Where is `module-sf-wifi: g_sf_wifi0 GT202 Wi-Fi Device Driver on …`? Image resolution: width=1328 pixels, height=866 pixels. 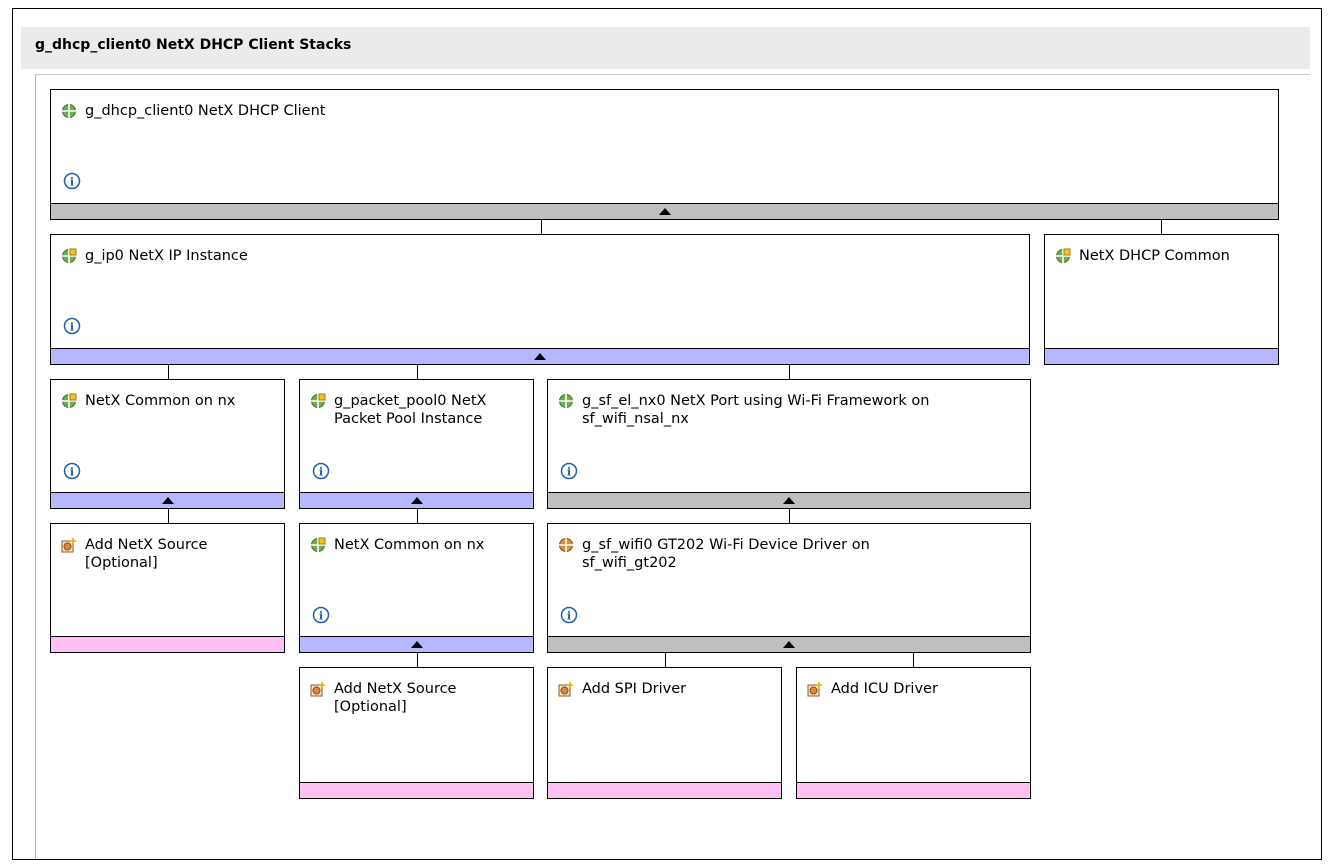
module-sf-wifi: g_sf_wifi0 GT202 Wi-Fi Device Driver on … is located at coordinates (789, 588).